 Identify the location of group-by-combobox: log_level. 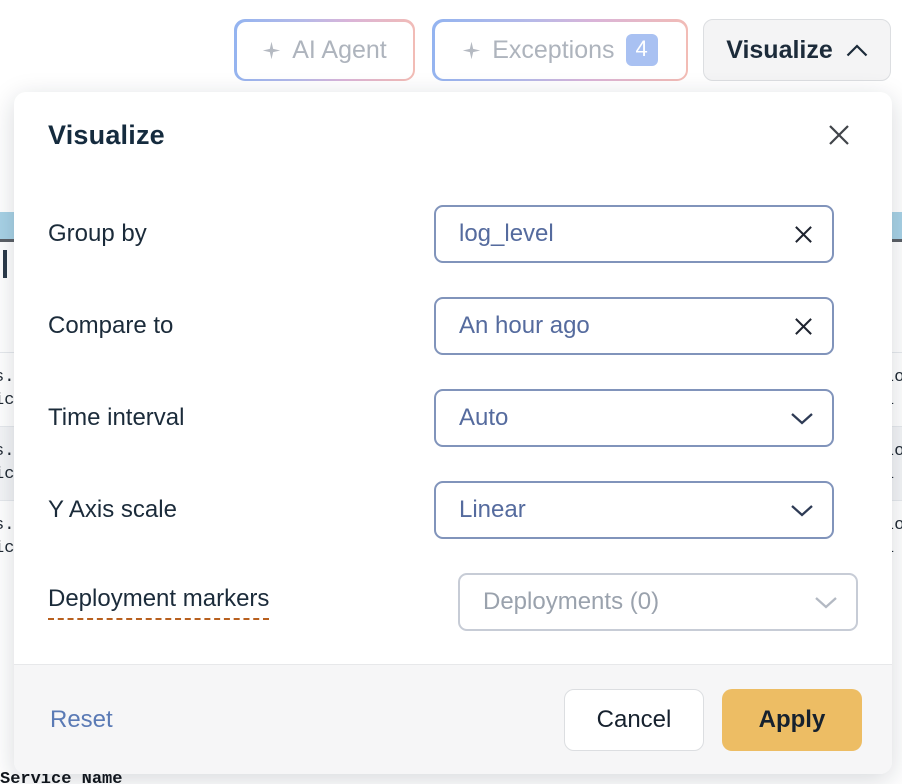
(634, 234).